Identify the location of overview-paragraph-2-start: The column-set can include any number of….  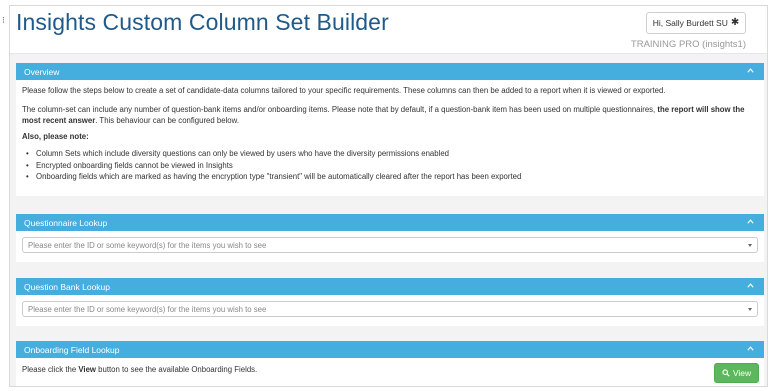
(340, 109).